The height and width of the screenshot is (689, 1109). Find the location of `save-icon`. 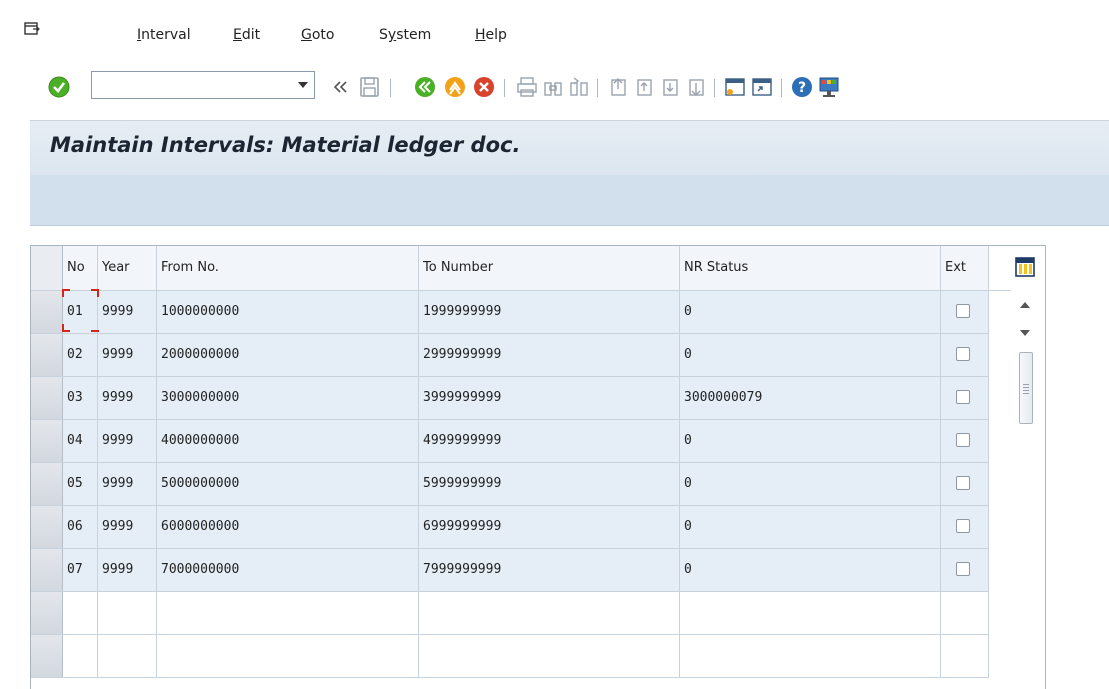

save-icon is located at coordinates (370, 87).